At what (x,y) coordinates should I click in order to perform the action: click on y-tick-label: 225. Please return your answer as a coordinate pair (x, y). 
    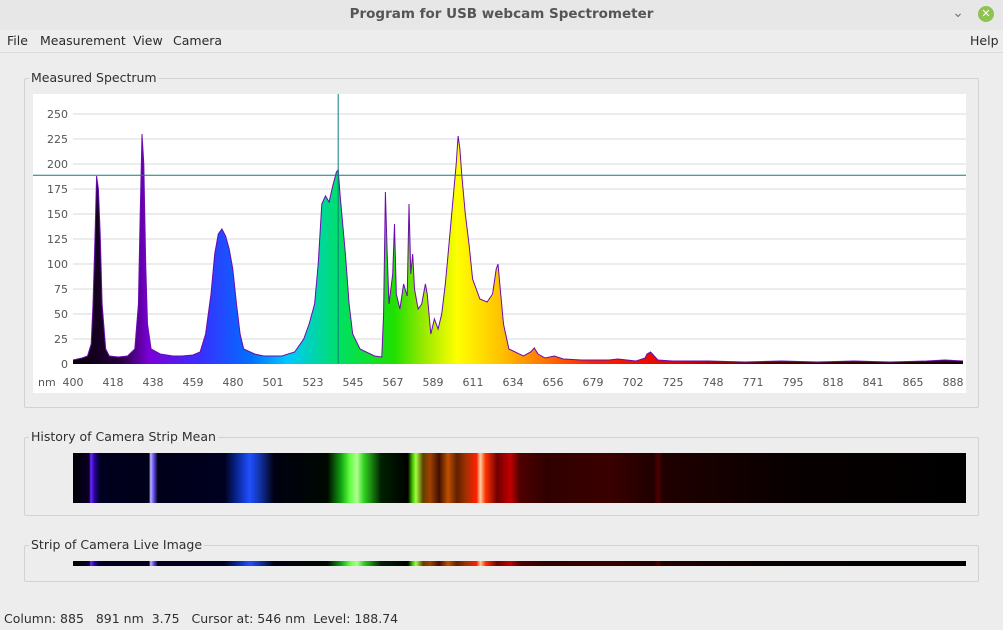
    Looking at the image, I should click on (57, 139).